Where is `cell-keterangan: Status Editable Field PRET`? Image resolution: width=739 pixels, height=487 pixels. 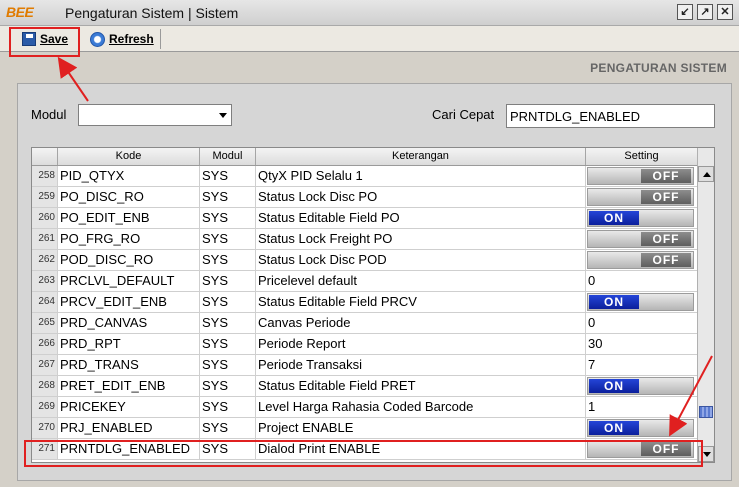 cell-keterangan: Status Editable Field PRET is located at coordinates (421, 386).